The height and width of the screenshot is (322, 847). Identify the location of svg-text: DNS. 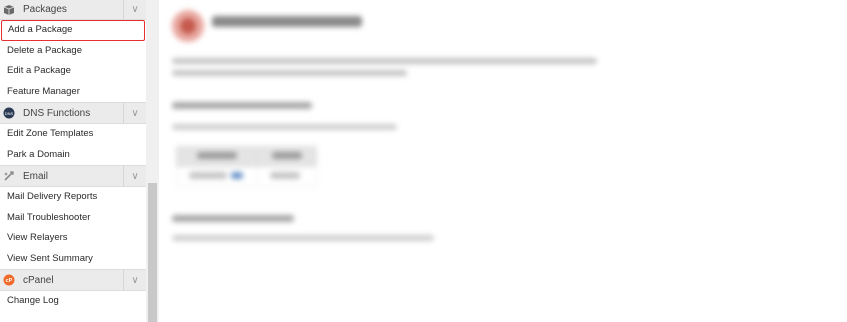
(9, 113).